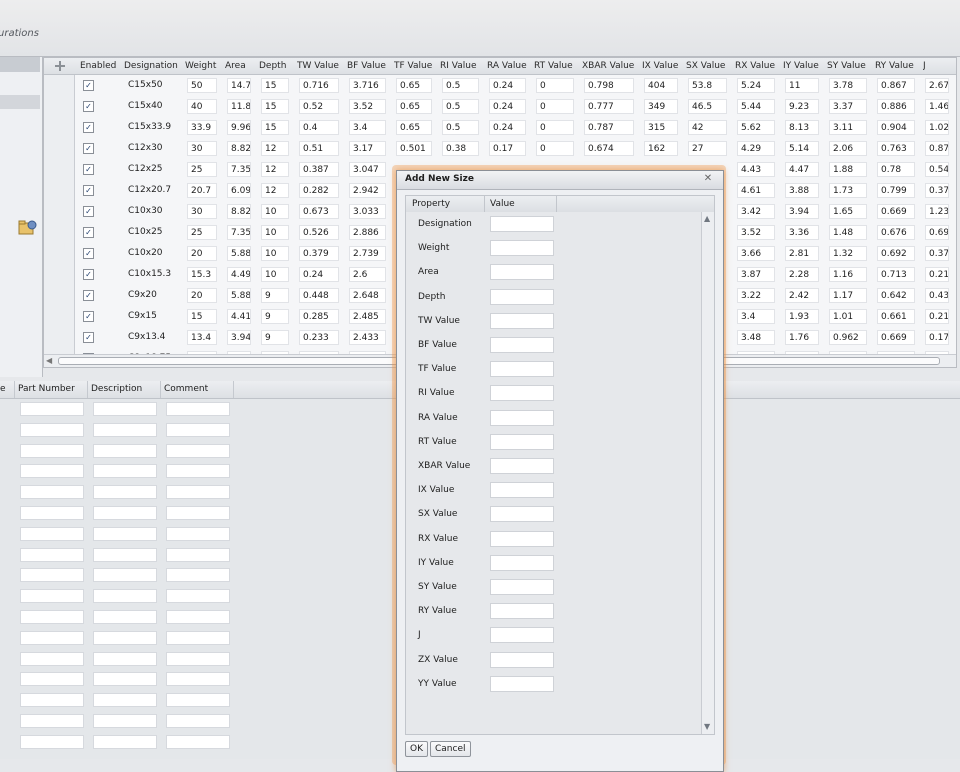  What do you see at coordinates (848, 148) in the screenshot?
I see `cell-sy: 2.06` at bounding box center [848, 148].